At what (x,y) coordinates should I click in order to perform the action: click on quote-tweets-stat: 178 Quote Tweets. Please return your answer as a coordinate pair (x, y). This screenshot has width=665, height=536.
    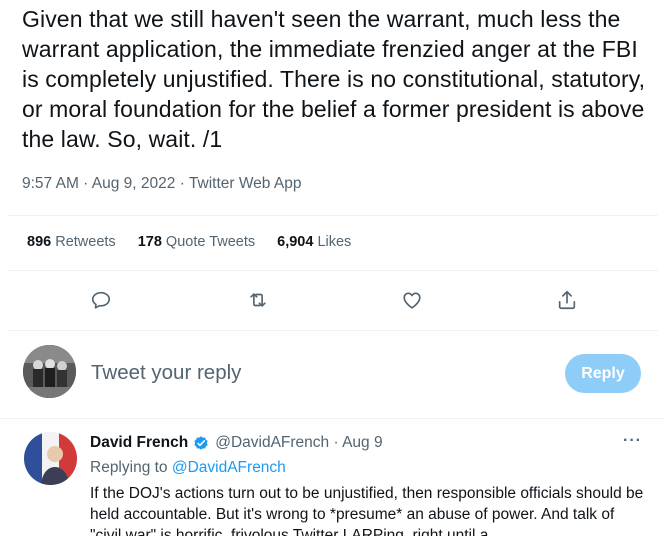
    Looking at the image, I should click on (196, 242).